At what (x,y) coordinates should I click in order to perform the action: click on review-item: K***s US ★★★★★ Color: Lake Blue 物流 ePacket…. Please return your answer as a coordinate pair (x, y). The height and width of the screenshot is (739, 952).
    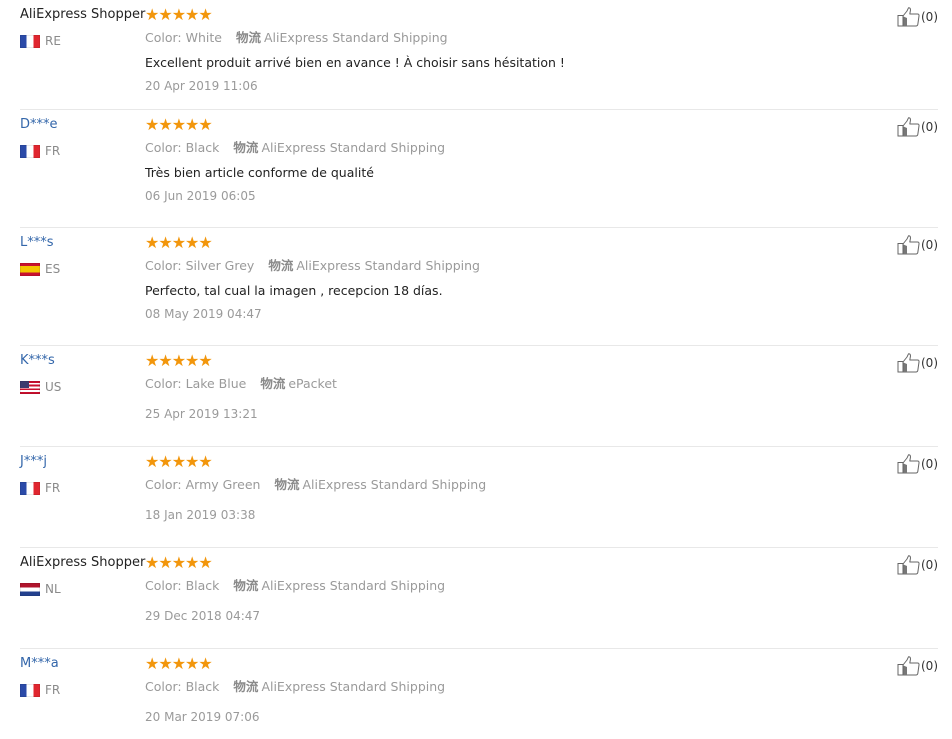
    Looking at the image, I should click on (479, 396).